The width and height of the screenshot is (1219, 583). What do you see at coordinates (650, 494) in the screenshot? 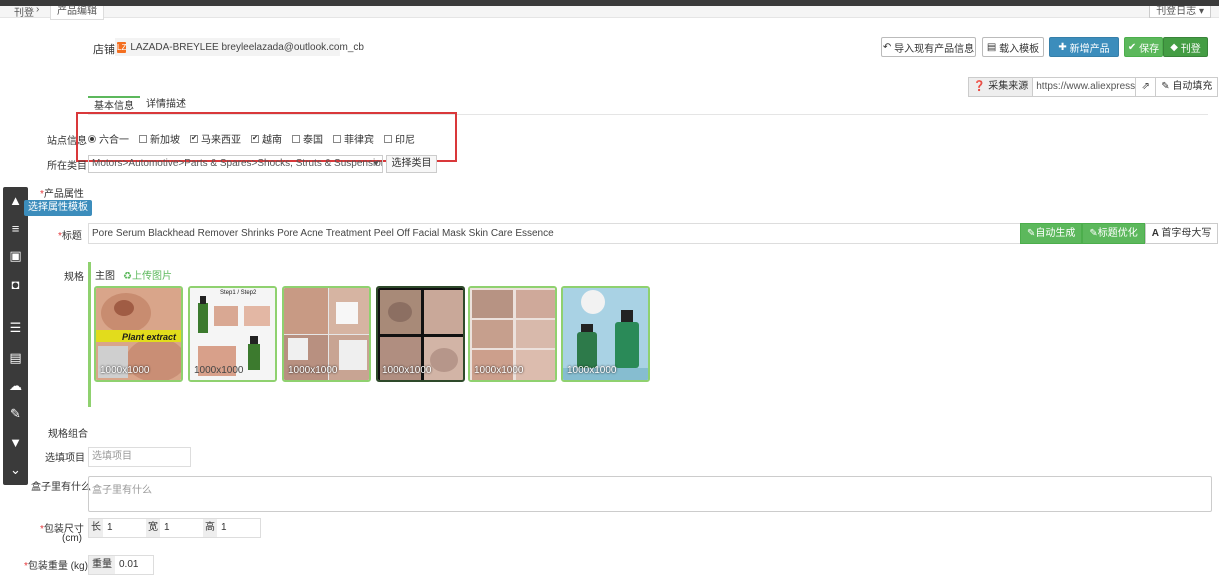
I see `box-contents-textarea: 盒子里有什么` at bounding box center [650, 494].